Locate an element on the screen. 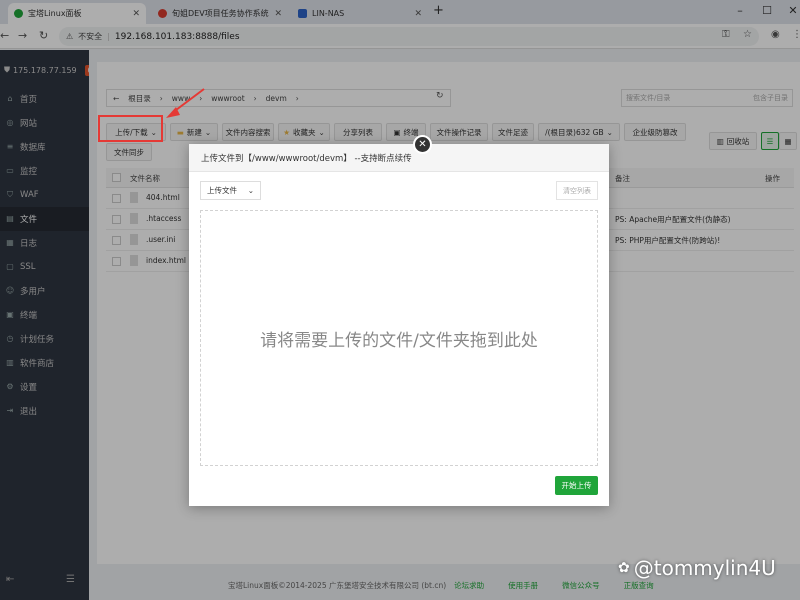 This screenshot has height=600, width=800. paw-icon: ✿ is located at coordinates (624, 568).